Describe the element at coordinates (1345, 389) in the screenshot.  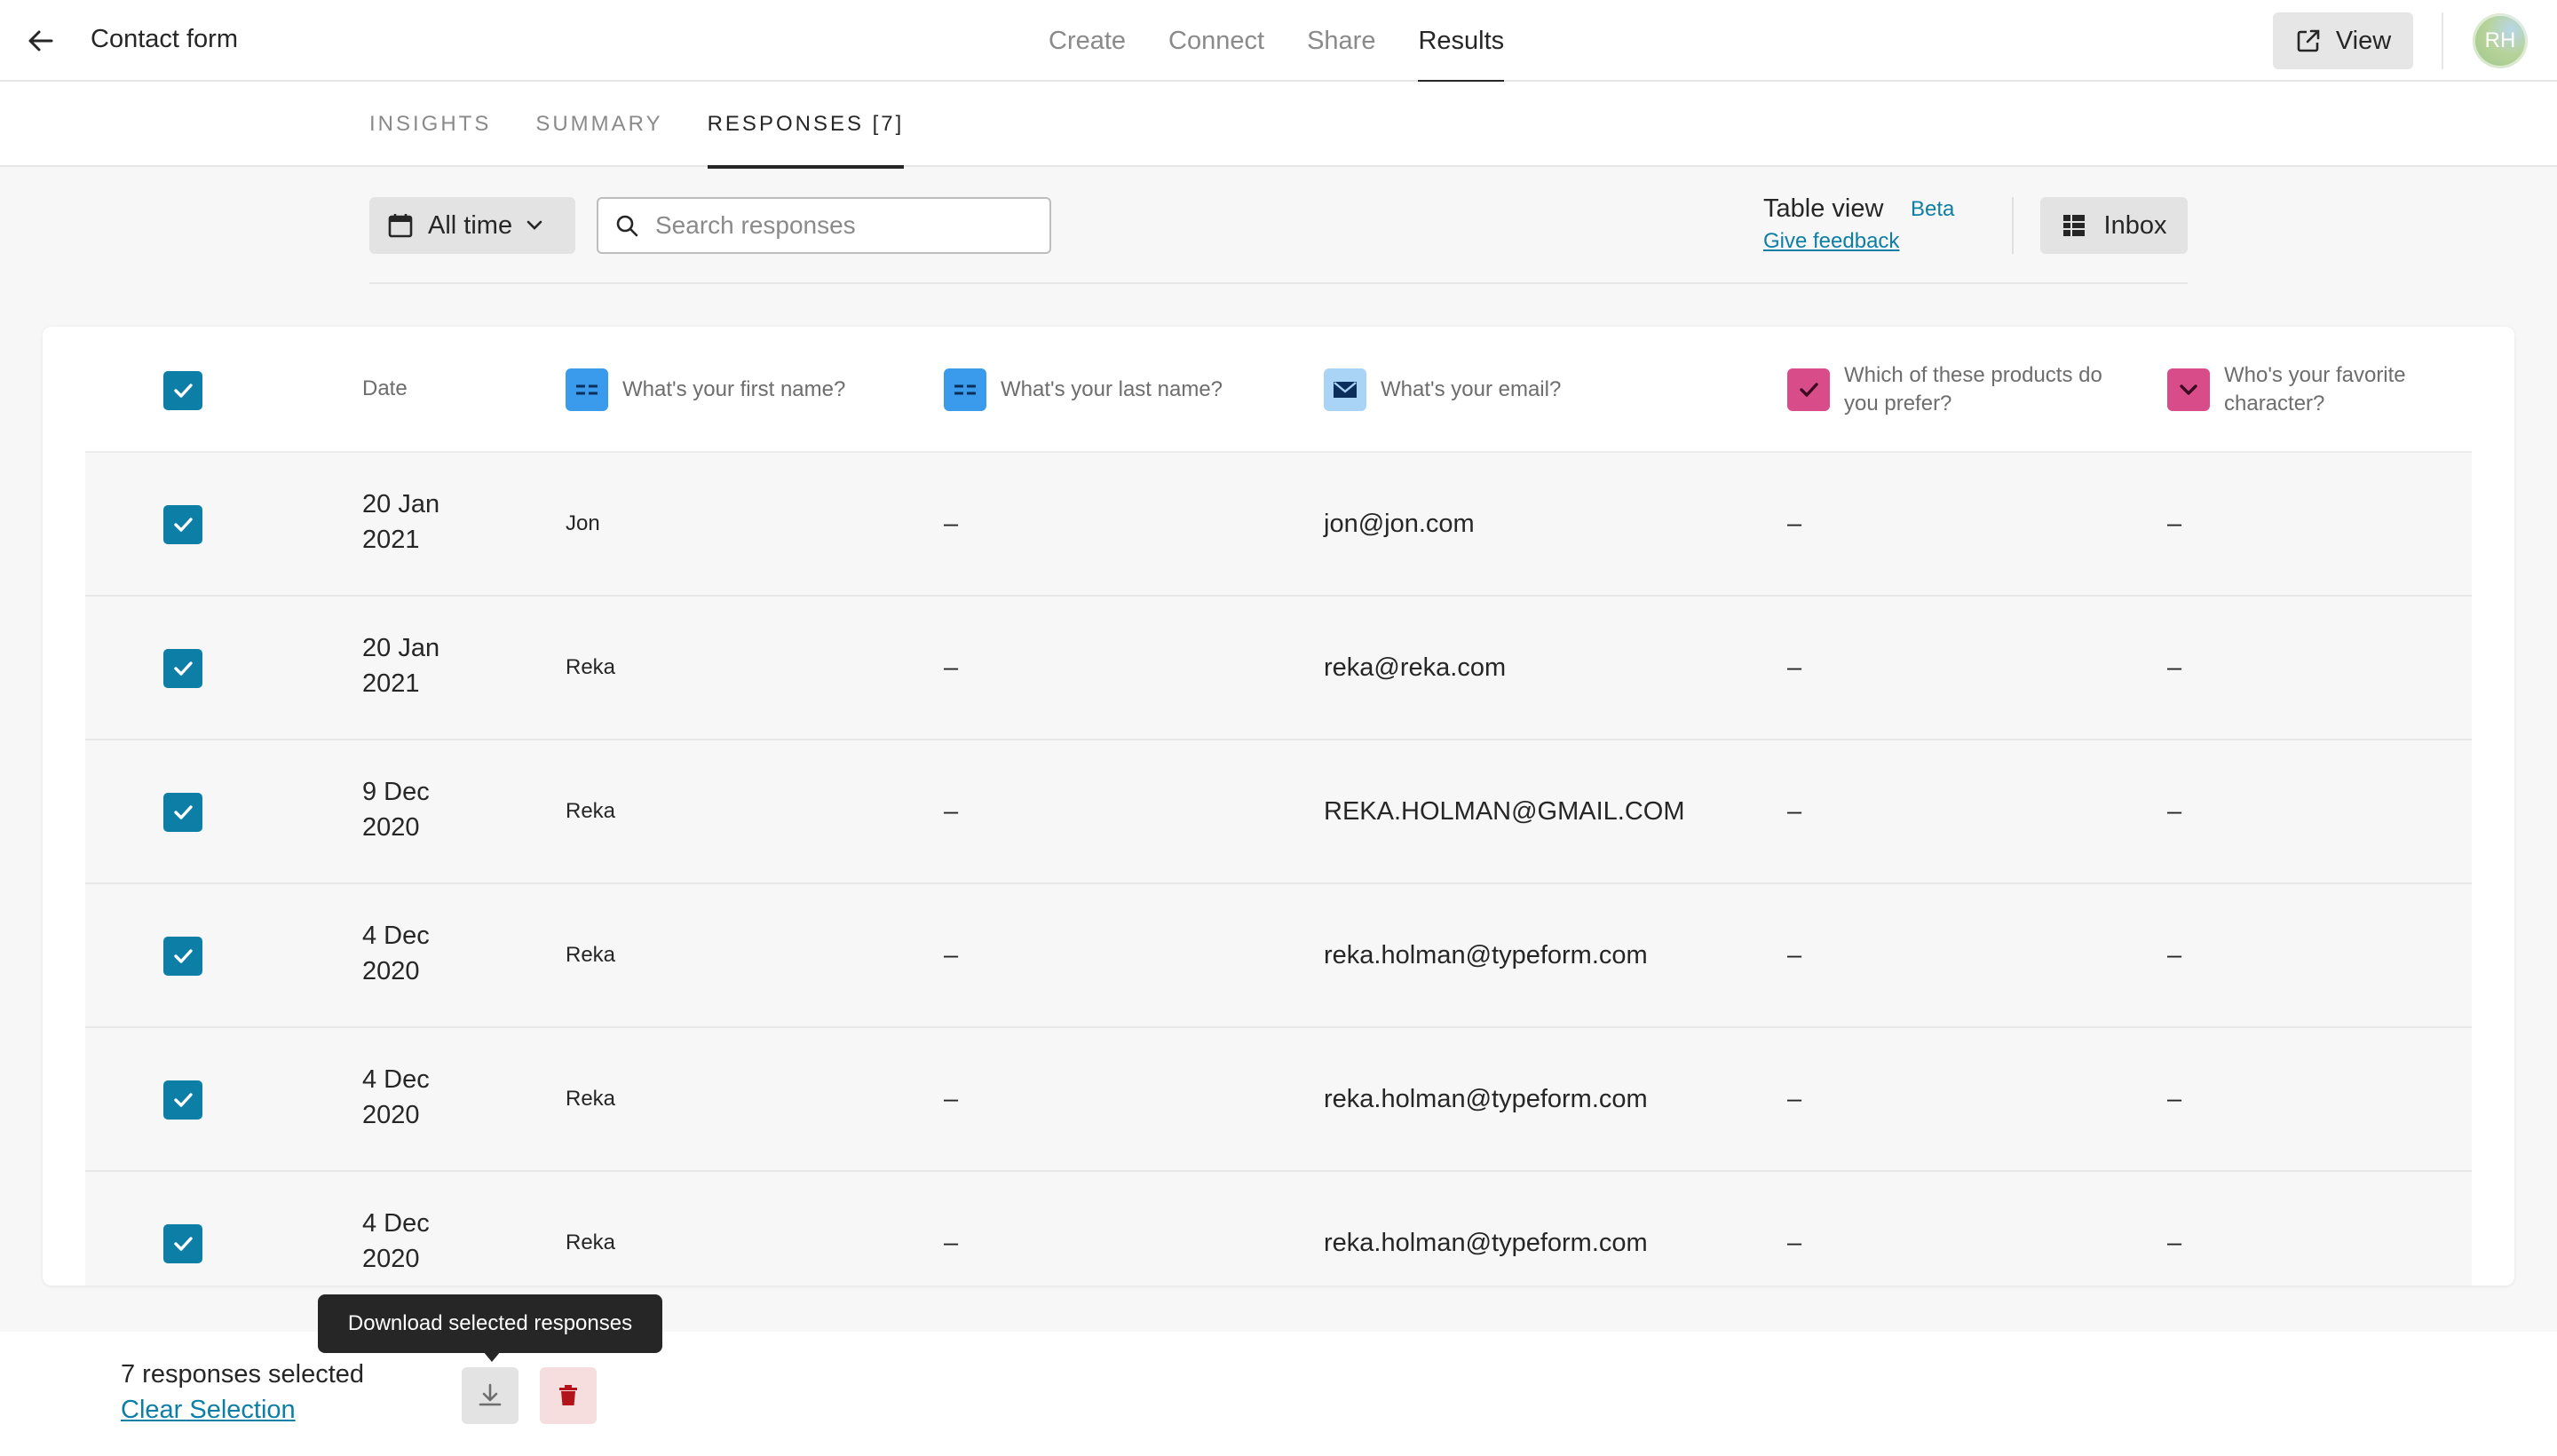
I see `email-icon` at that location.